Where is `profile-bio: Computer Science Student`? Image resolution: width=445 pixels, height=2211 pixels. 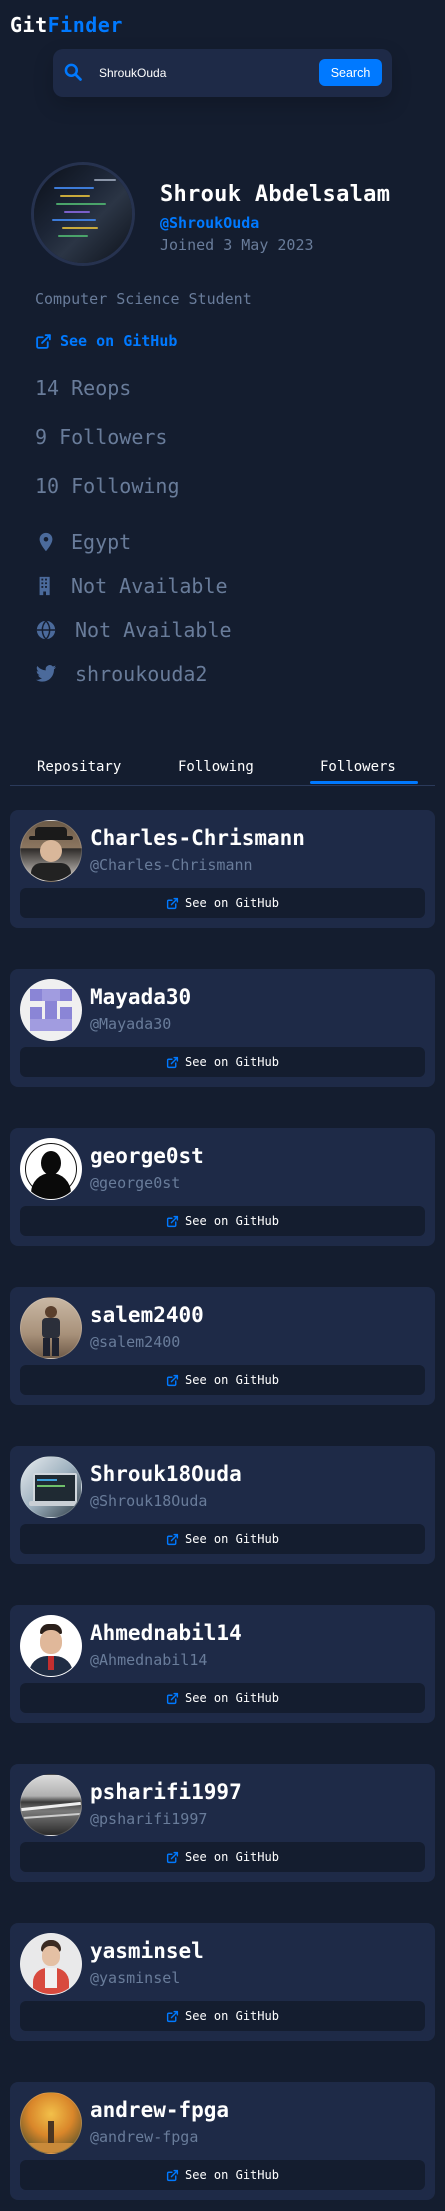 profile-bio: Computer Science Student is located at coordinates (143, 299).